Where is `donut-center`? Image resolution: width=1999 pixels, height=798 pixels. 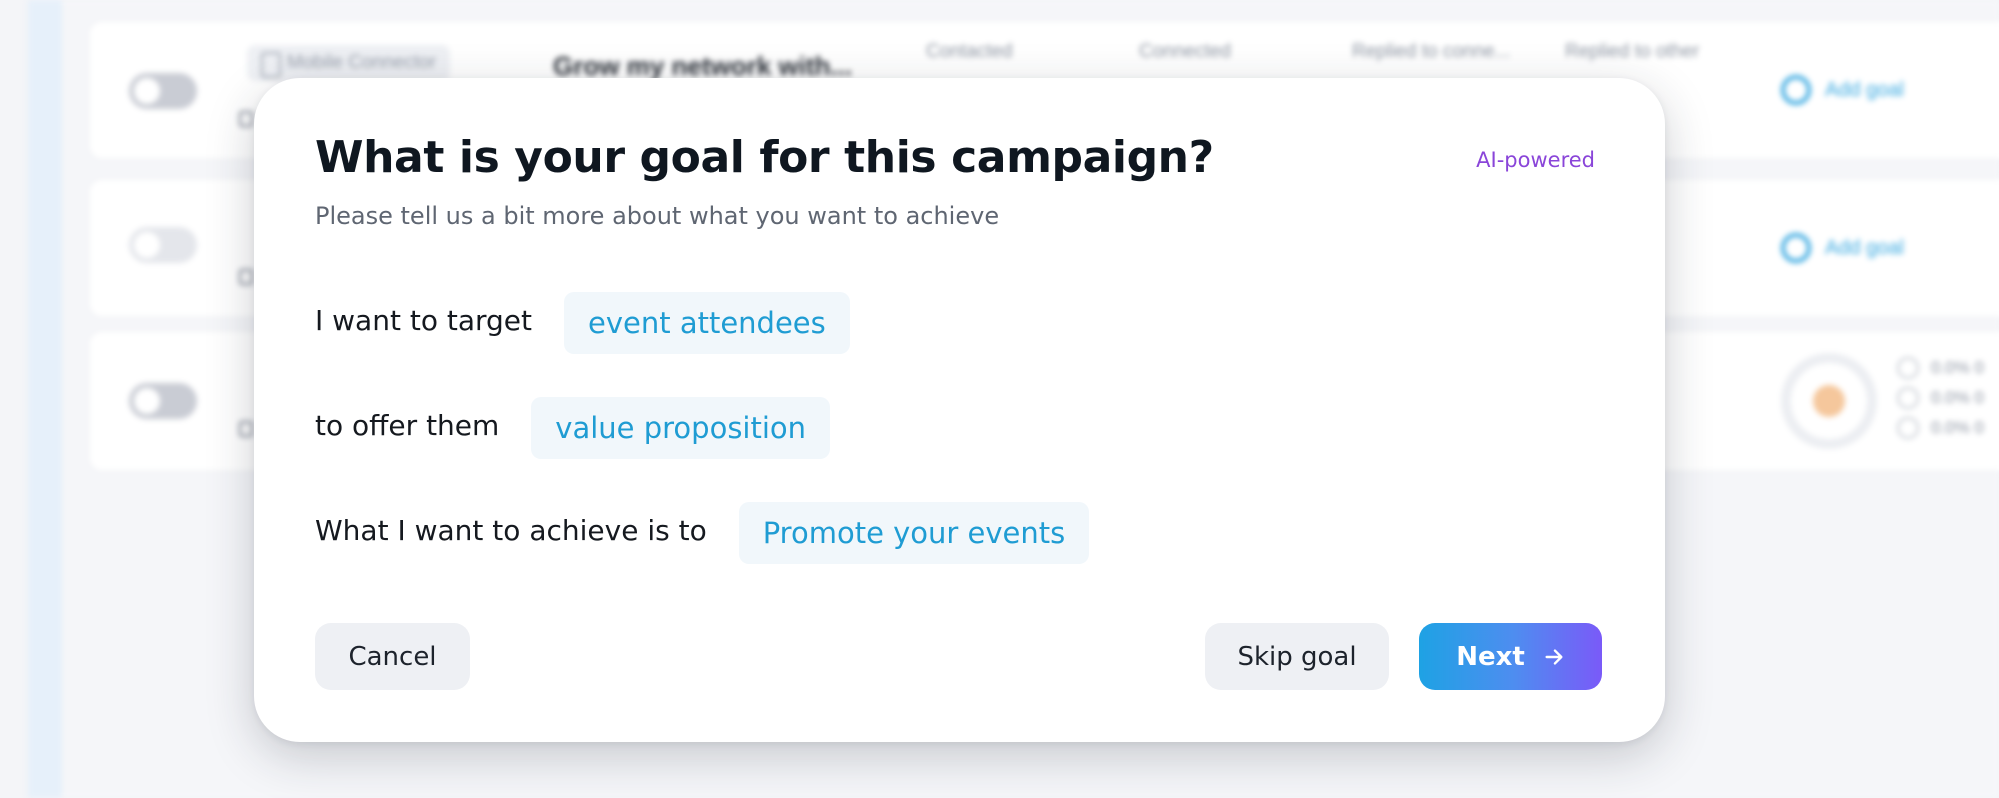
donut-center is located at coordinates (1829, 401).